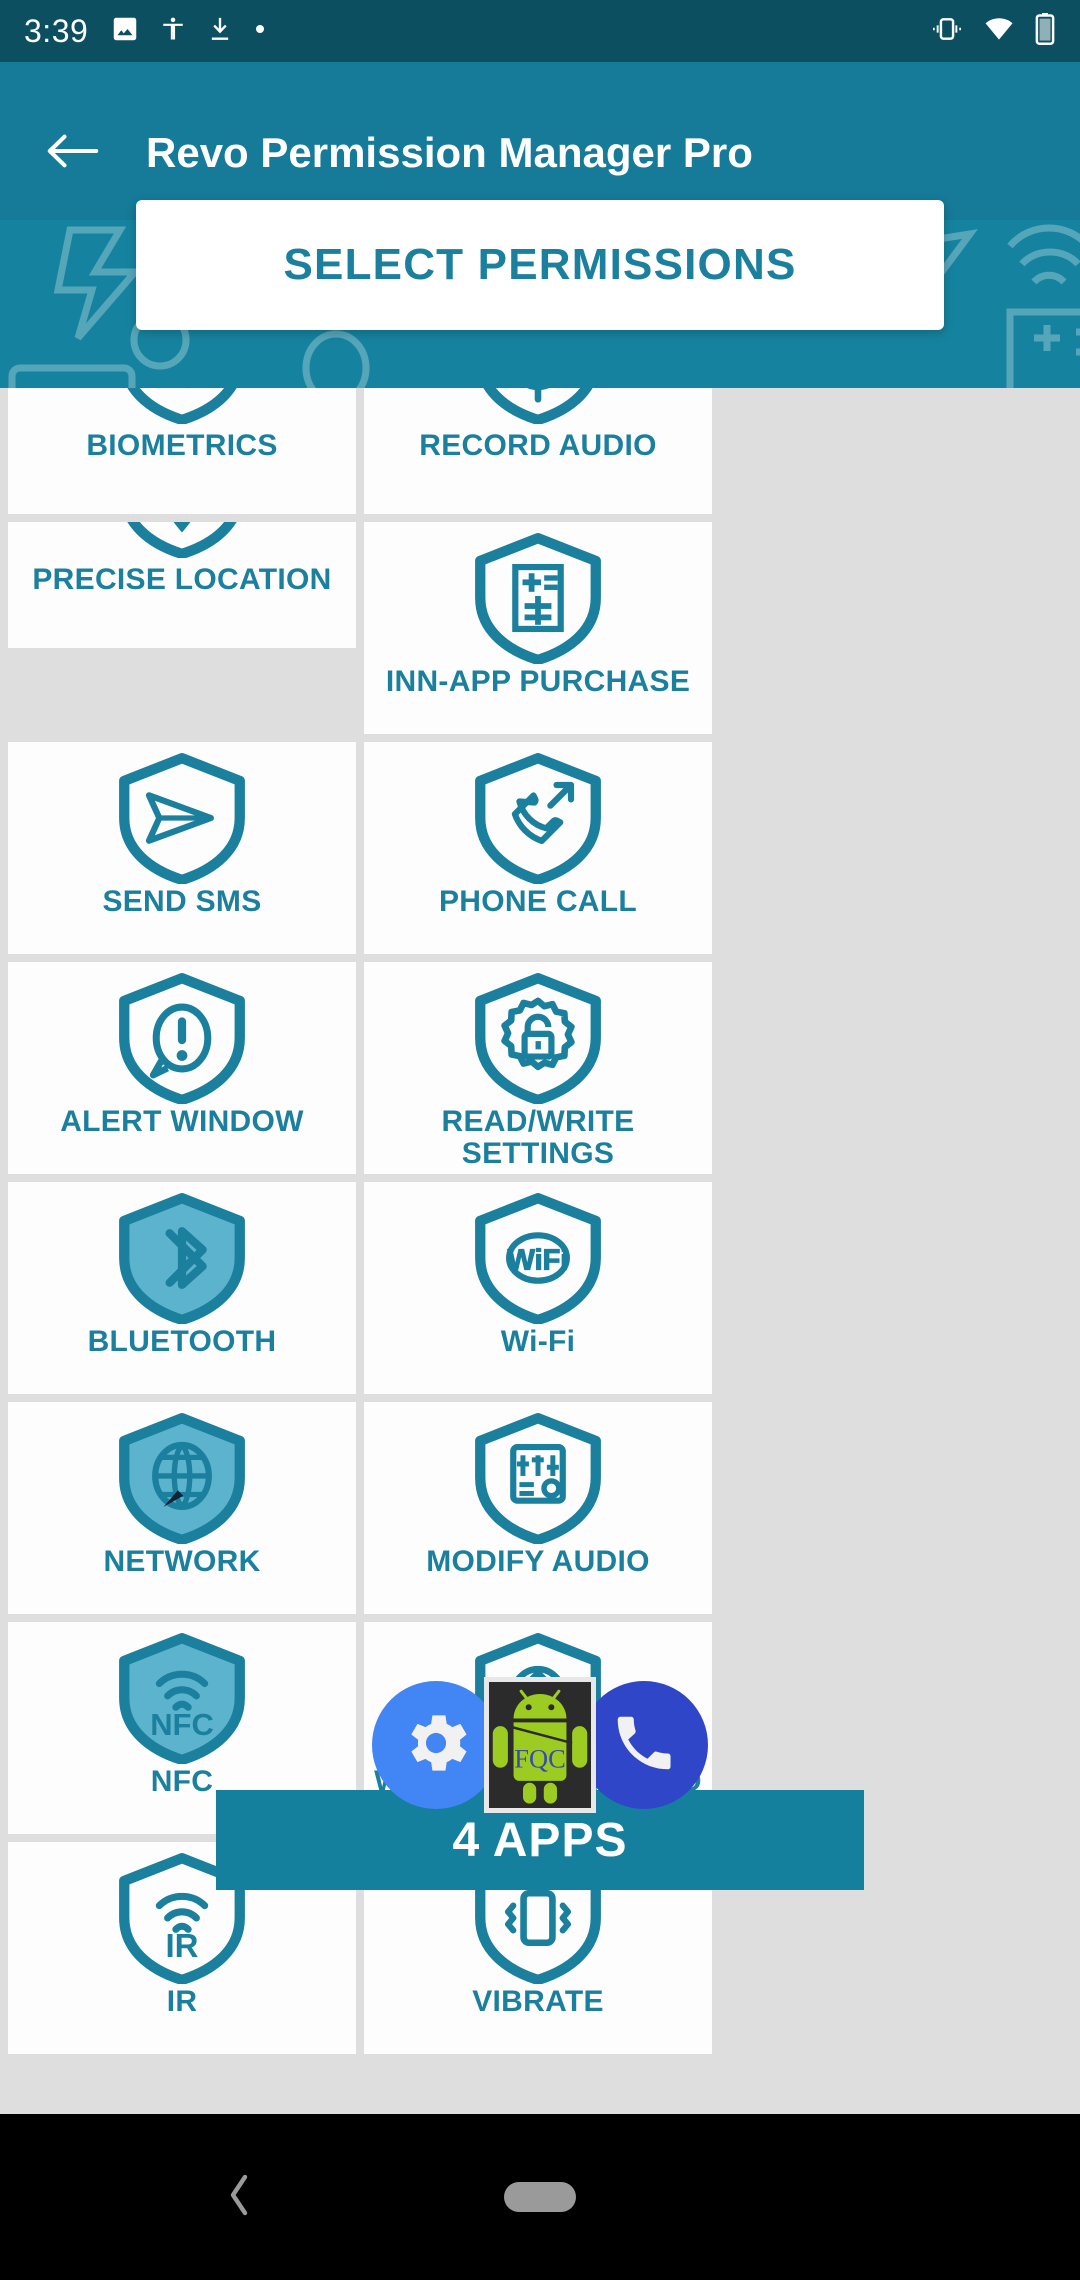 This screenshot has width=1080, height=2280. What do you see at coordinates (538, 445) in the screenshot?
I see `permission-label: RECORD AUDIO` at bounding box center [538, 445].